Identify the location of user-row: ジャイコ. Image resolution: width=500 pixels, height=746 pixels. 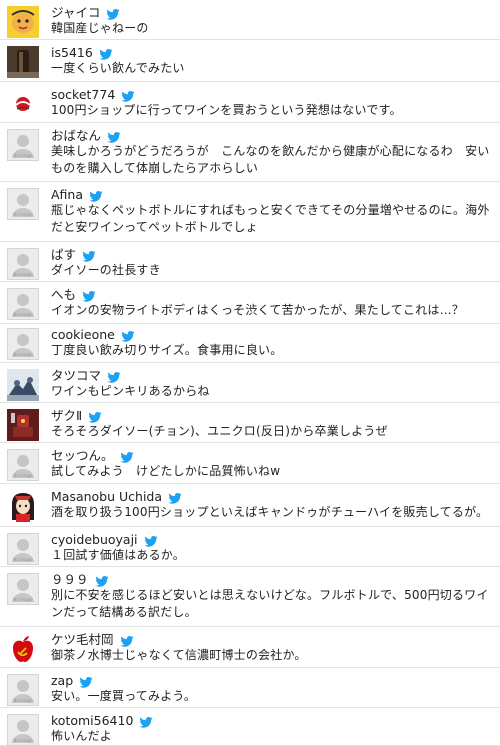
(85, 11).